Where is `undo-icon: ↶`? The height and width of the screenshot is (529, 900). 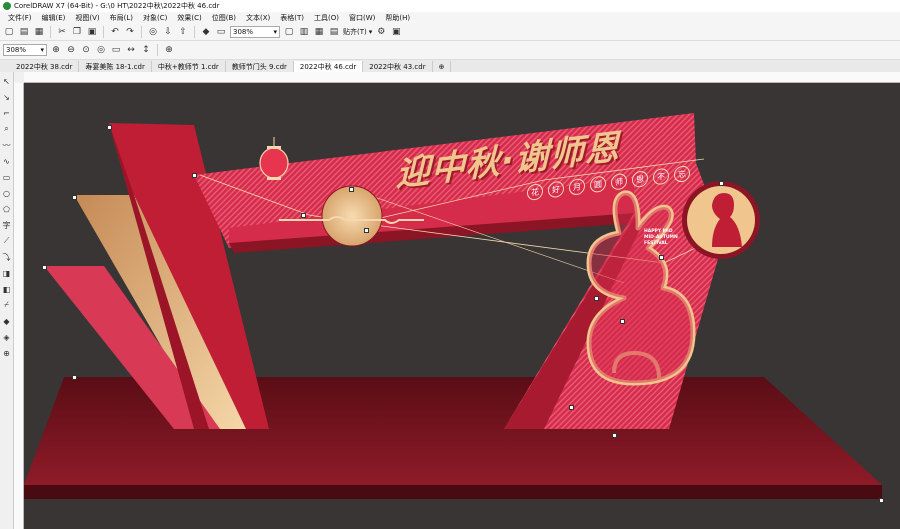
undo-icon: ↶ is located at coordinates (115, 32).